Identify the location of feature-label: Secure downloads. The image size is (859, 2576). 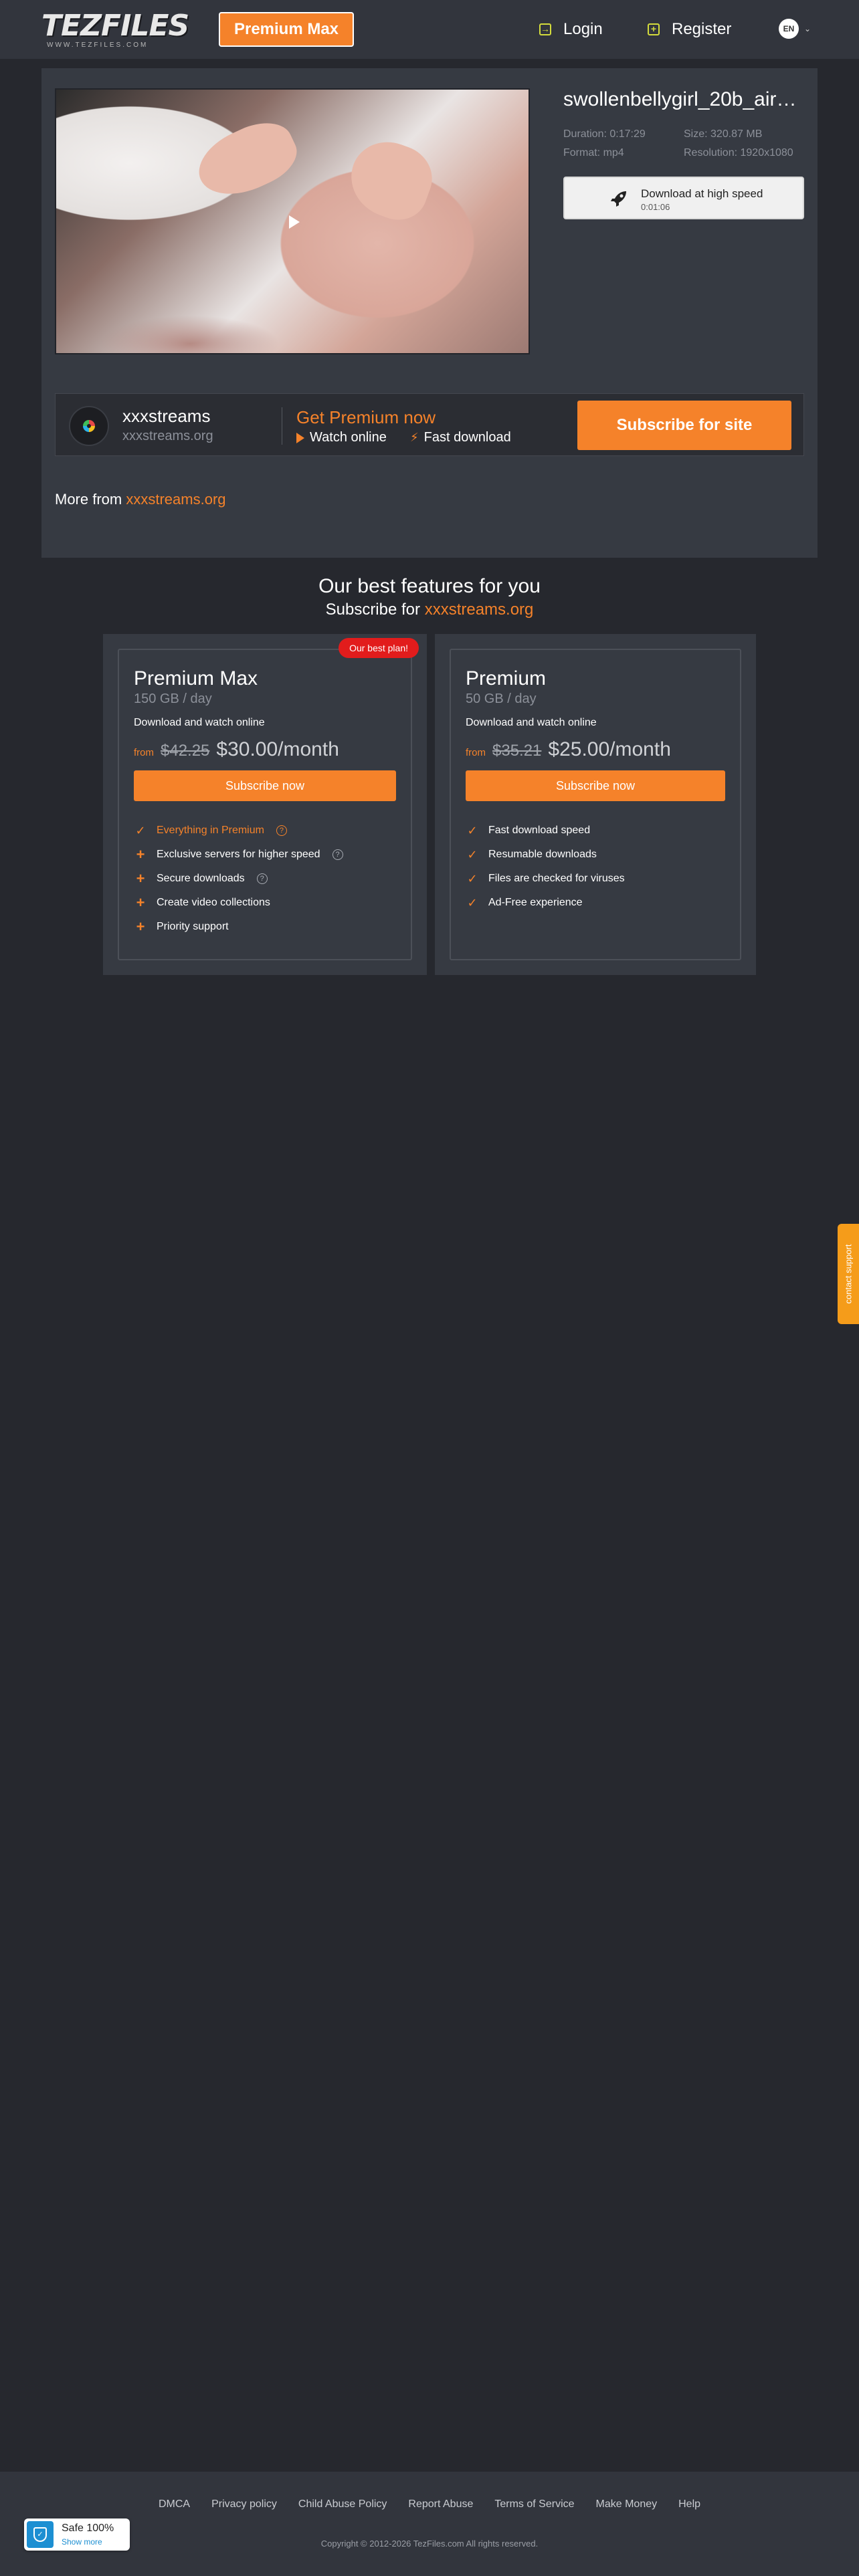
(201, 878).